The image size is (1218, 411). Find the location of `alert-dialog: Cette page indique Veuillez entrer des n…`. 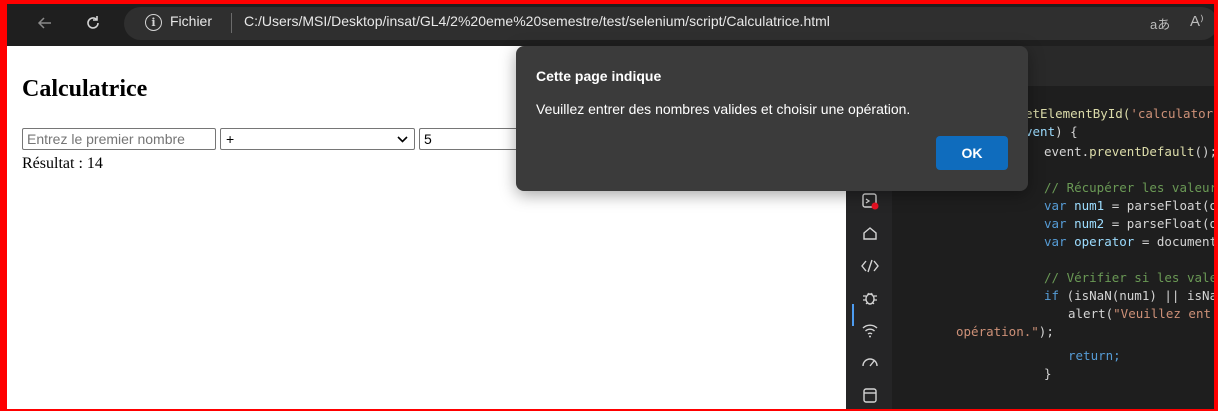

alert-dialog: Cette page indique Veuillez entrer des n… is located at coordinates (772, 118).